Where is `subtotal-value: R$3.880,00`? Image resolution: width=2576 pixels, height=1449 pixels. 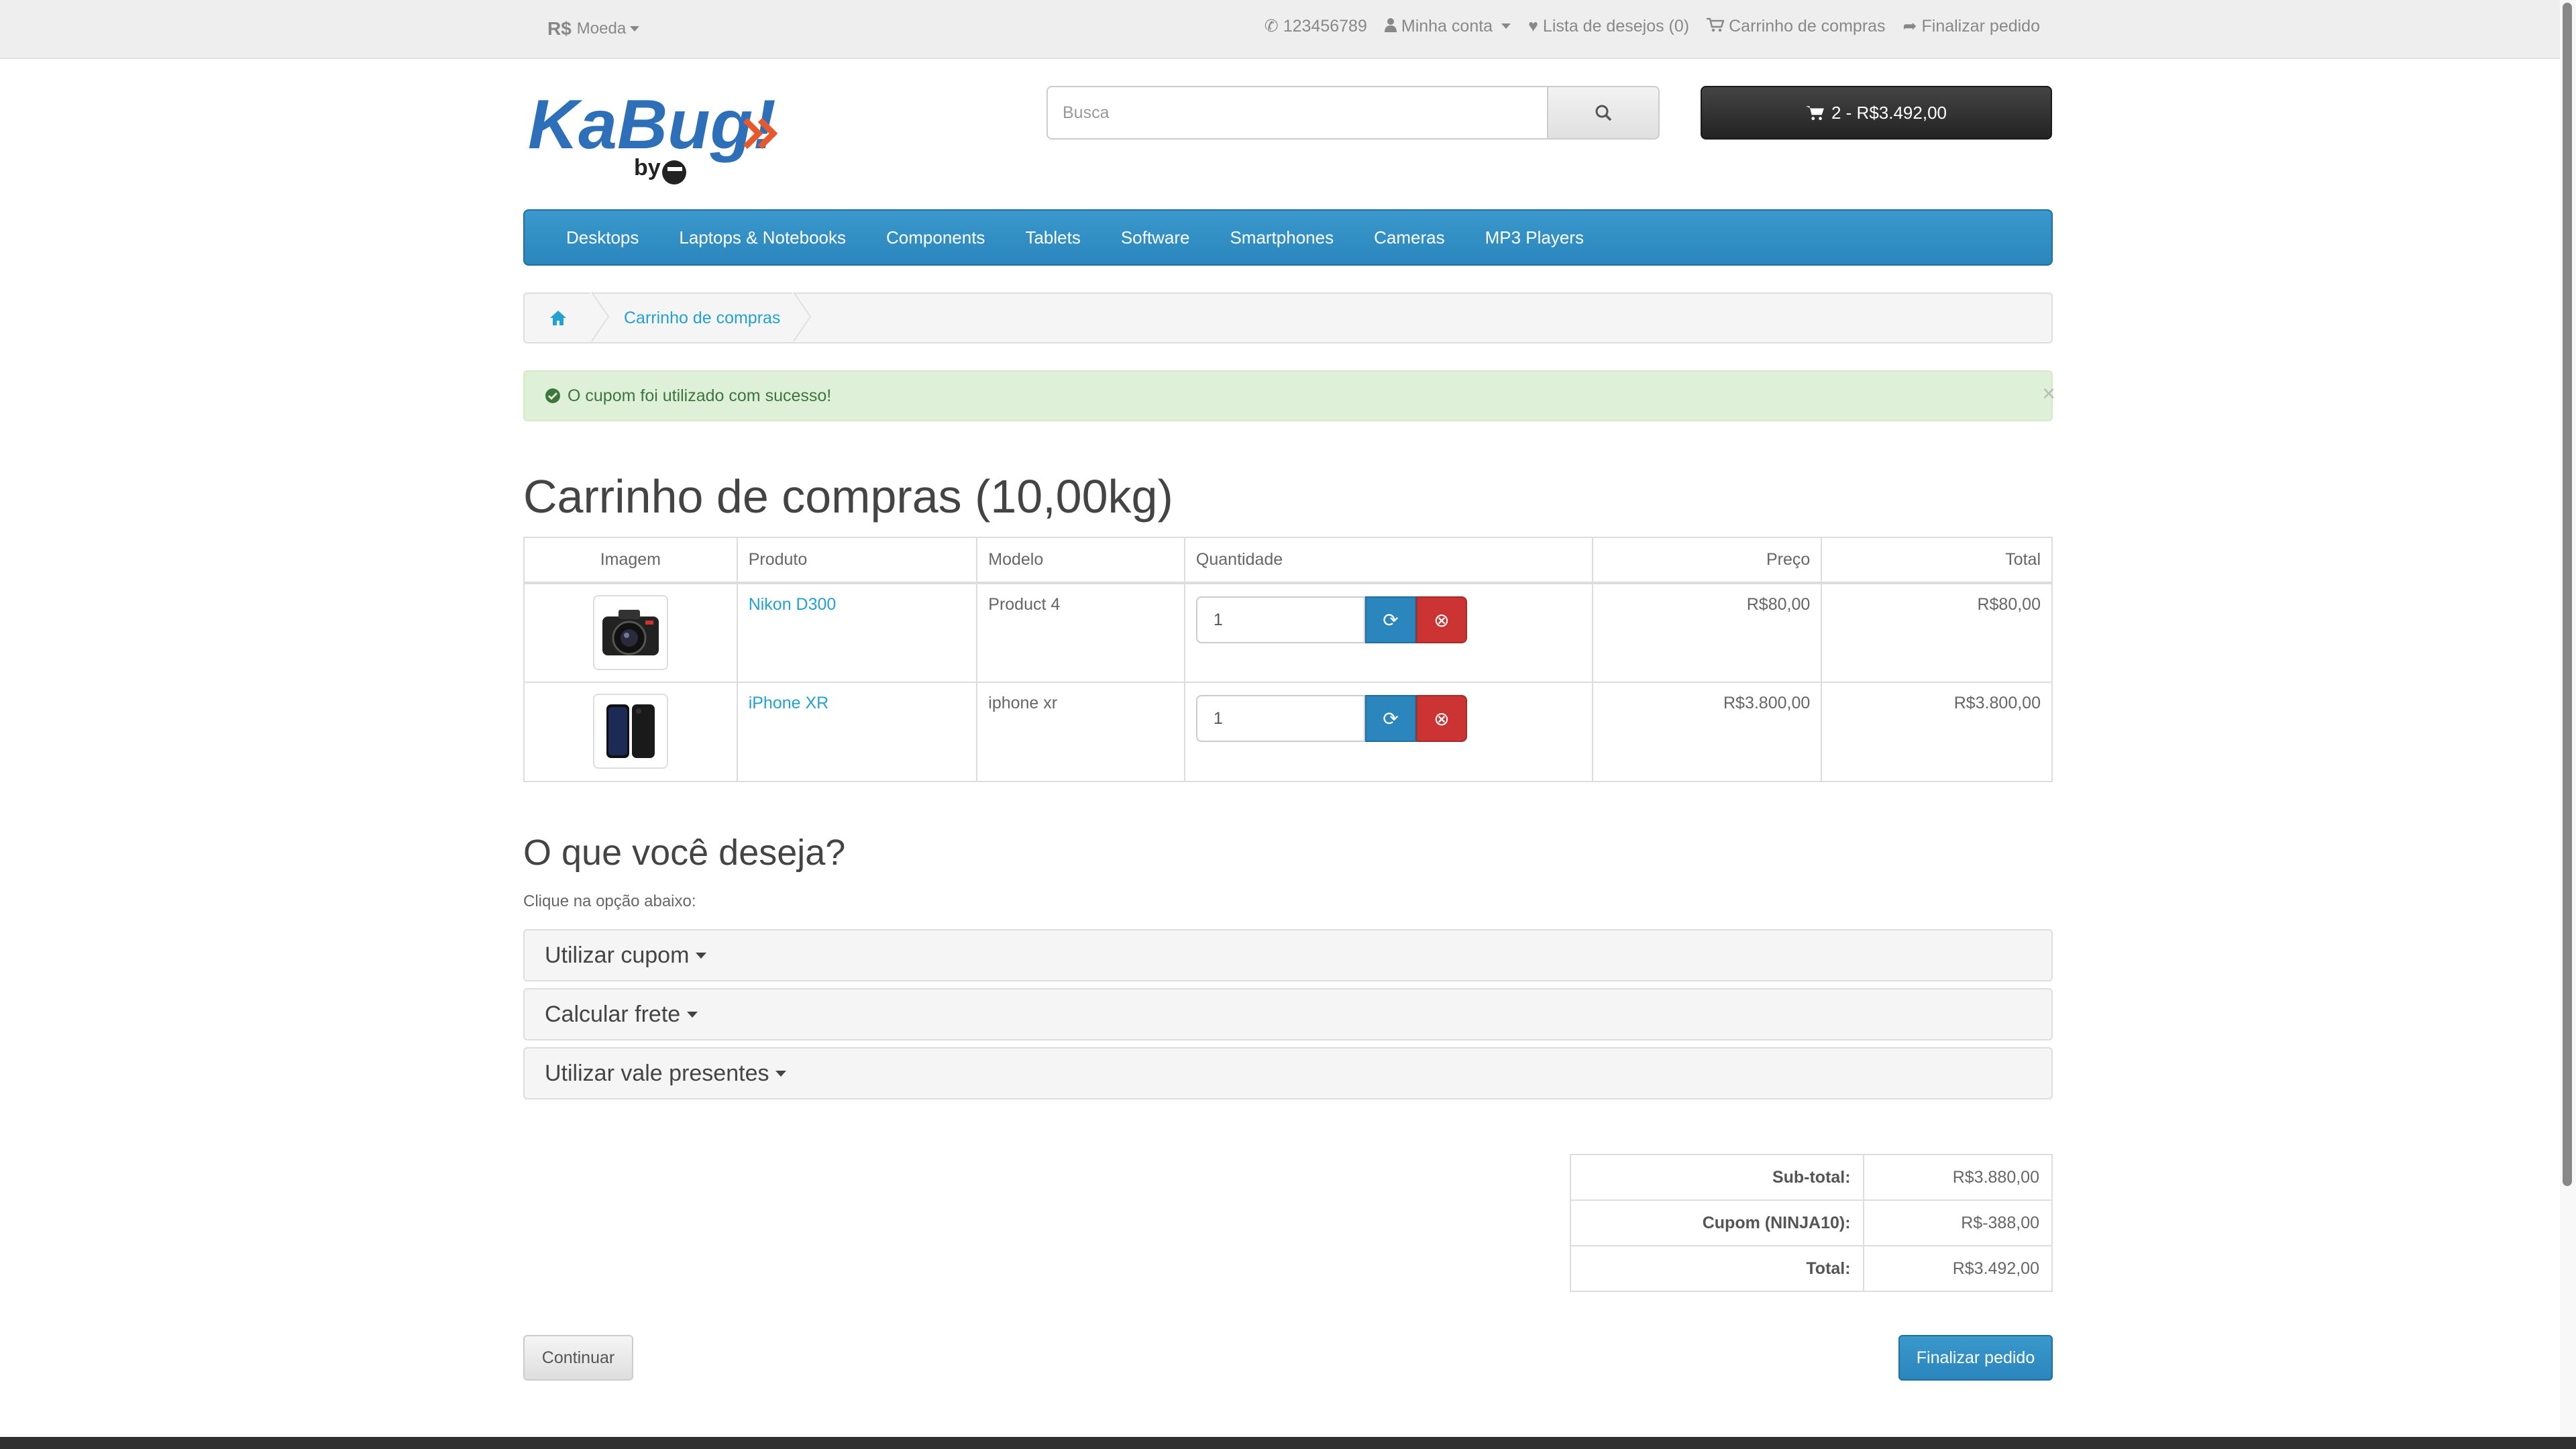 subtotal-value: R$3.880,00 is located at coordinates (1957, 1177).